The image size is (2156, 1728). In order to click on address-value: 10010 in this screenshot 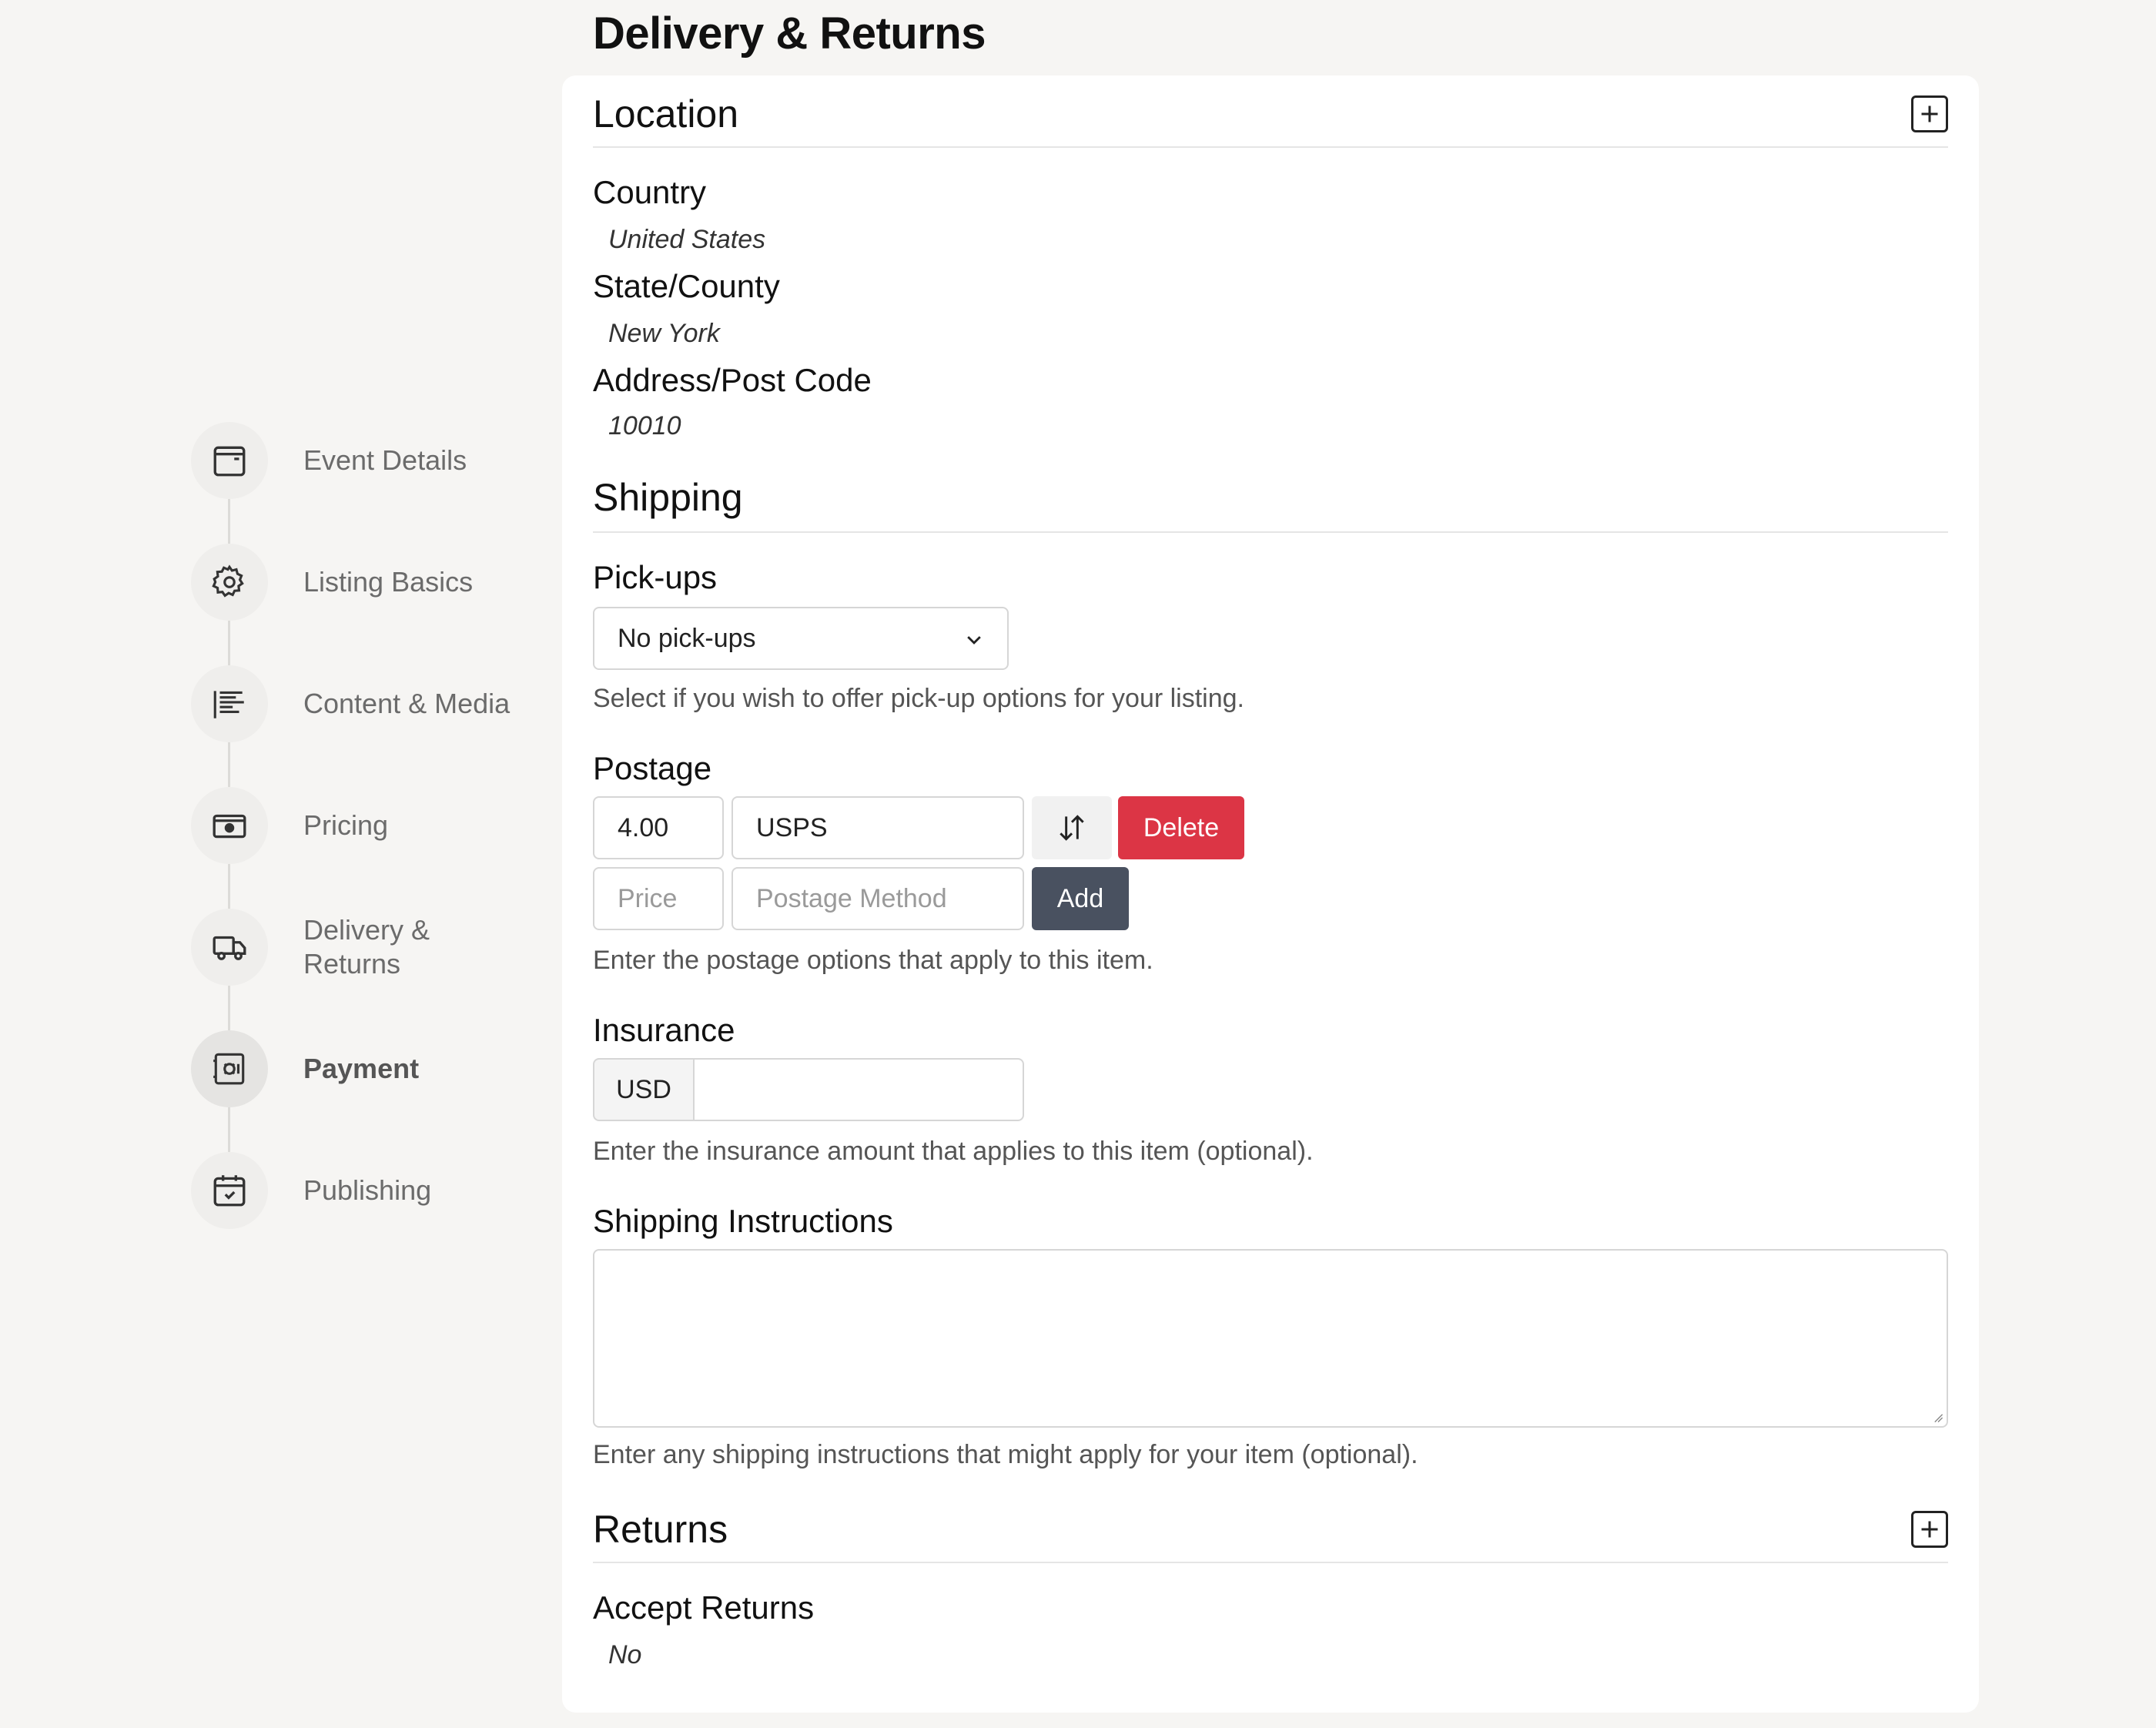, I will do `click(644, 425)`.